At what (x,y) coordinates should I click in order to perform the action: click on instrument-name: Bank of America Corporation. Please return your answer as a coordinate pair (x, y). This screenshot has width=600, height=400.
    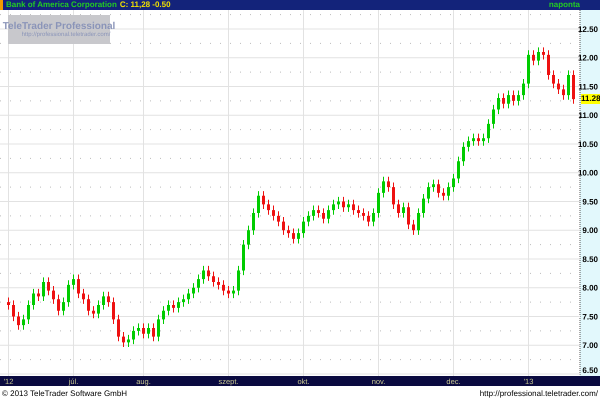
    Looking at the image, I should click on (61, 5).